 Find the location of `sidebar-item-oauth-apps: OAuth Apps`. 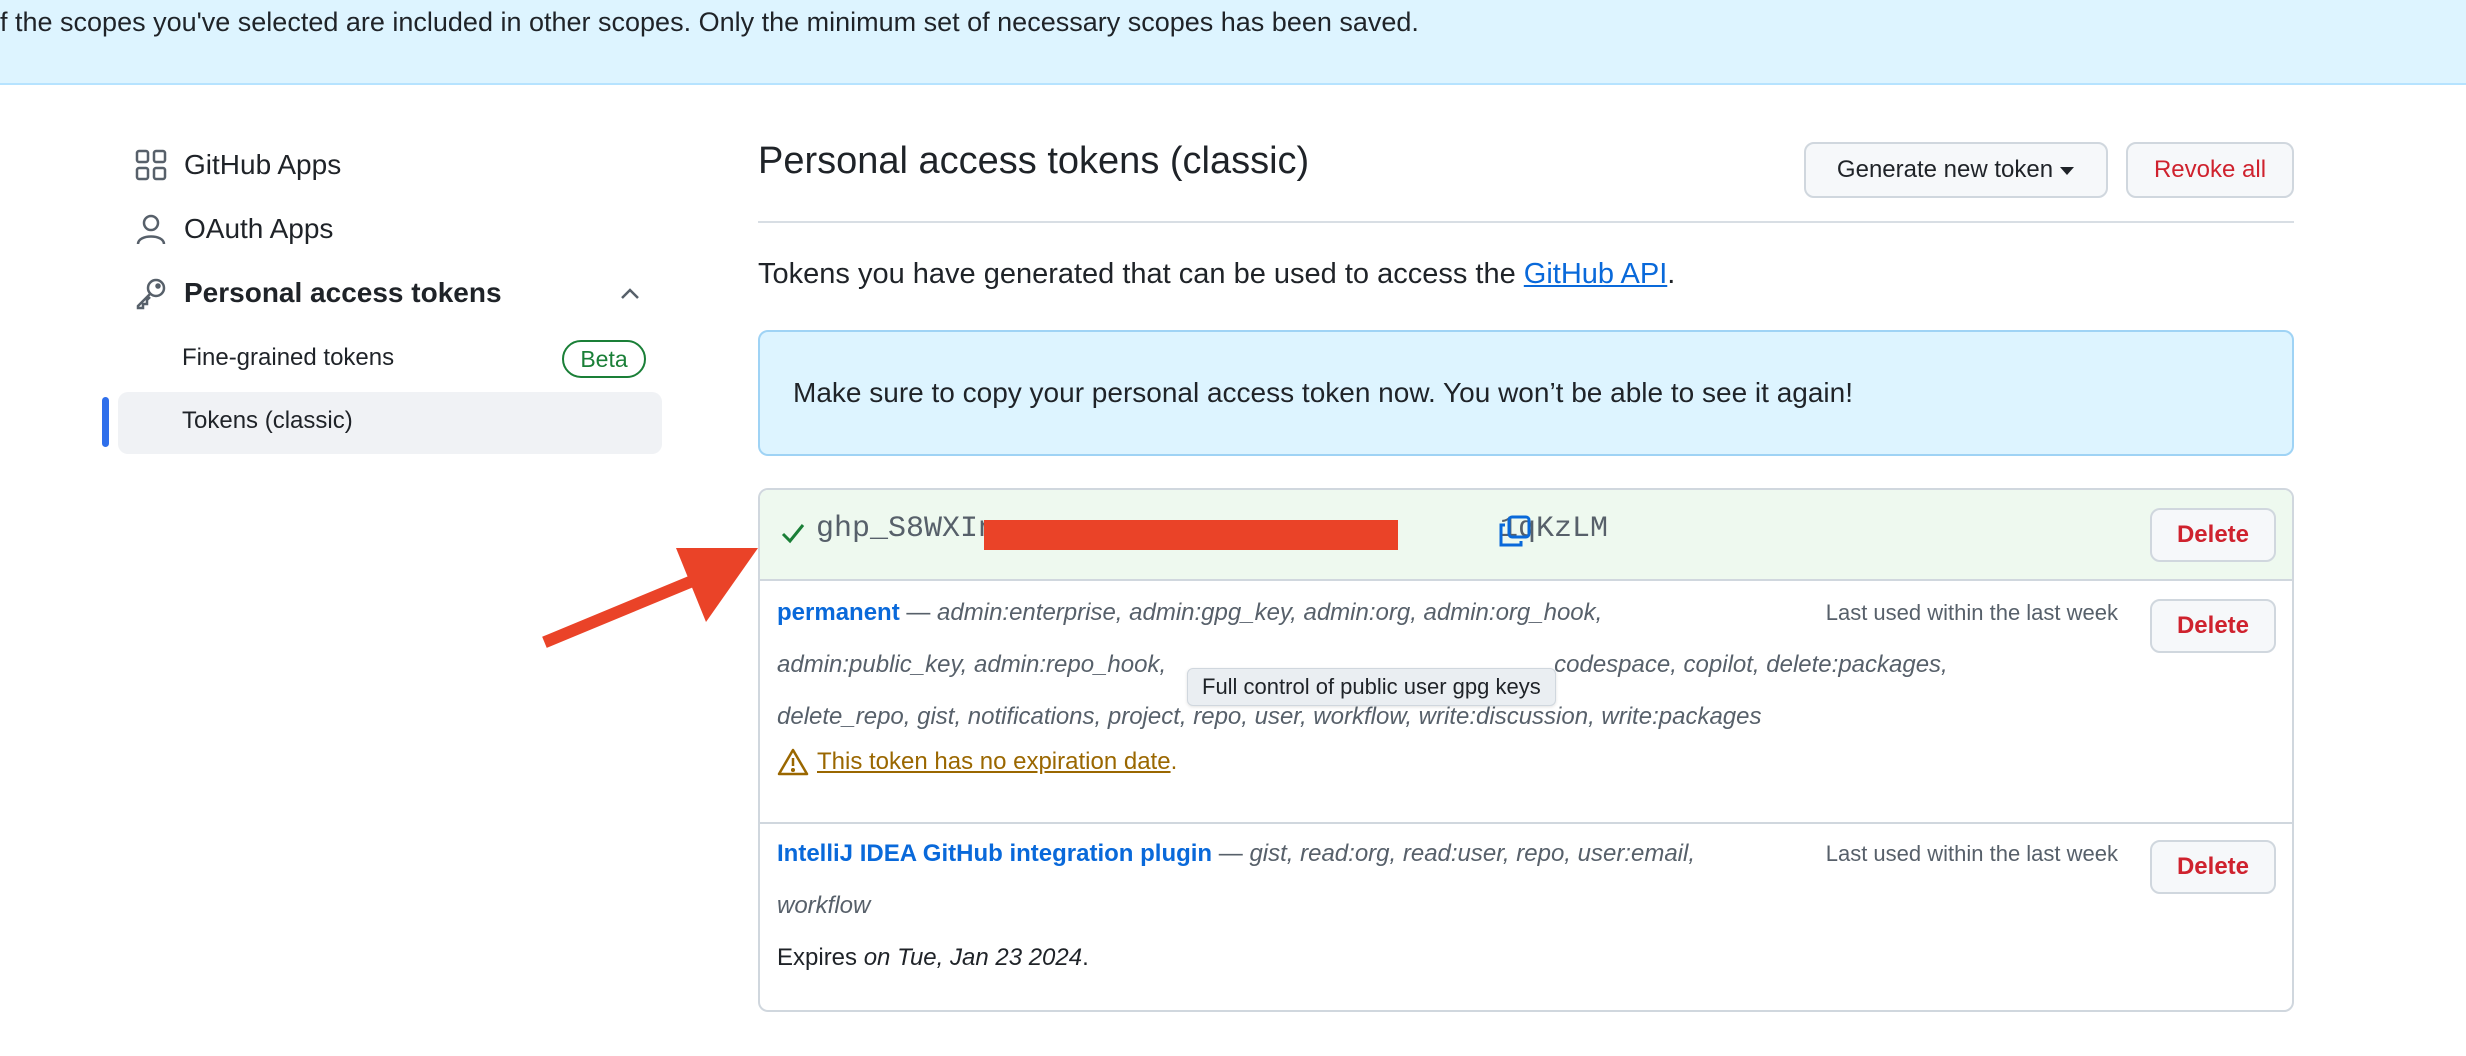

sidebar-item-oauth-apps: OAuth Apps is located at coordinates (233, 229).